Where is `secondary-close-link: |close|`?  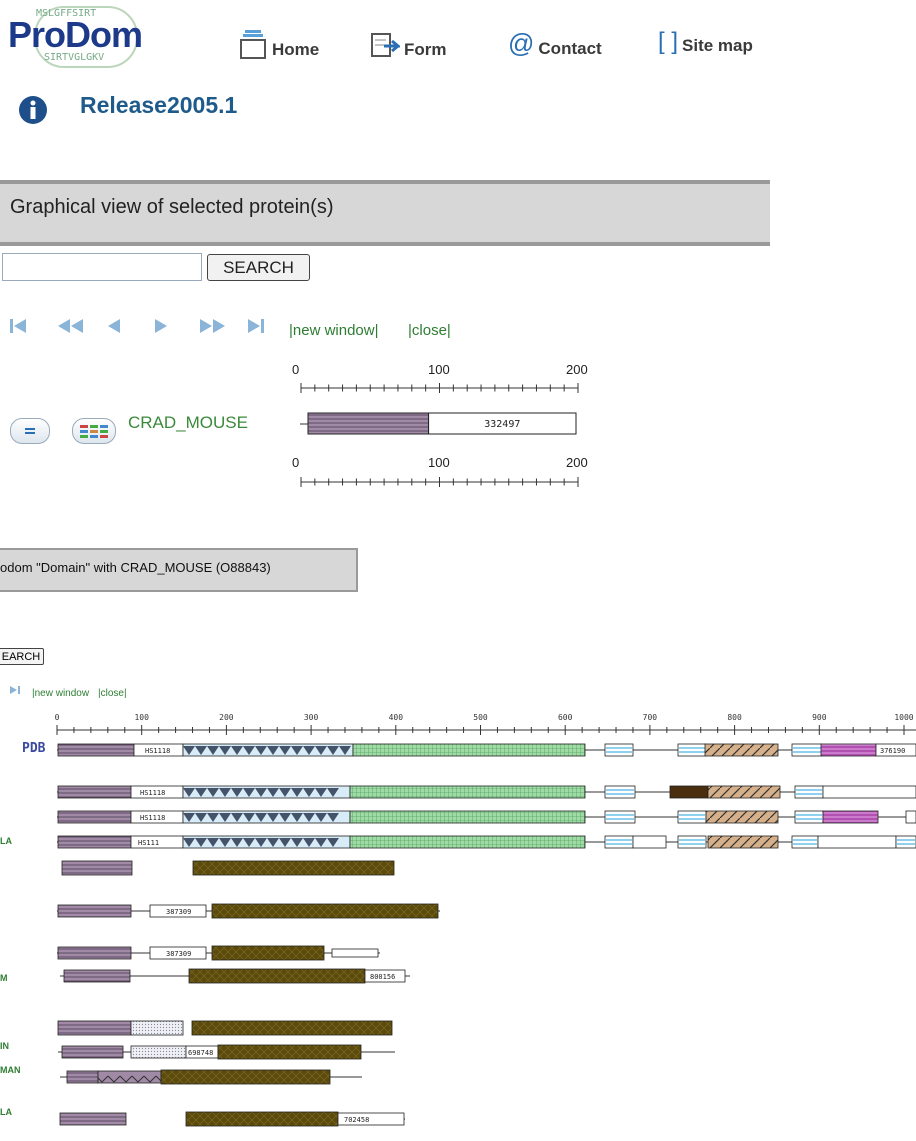 secondary-close-link: |close| is located at coordinates (112, 693).